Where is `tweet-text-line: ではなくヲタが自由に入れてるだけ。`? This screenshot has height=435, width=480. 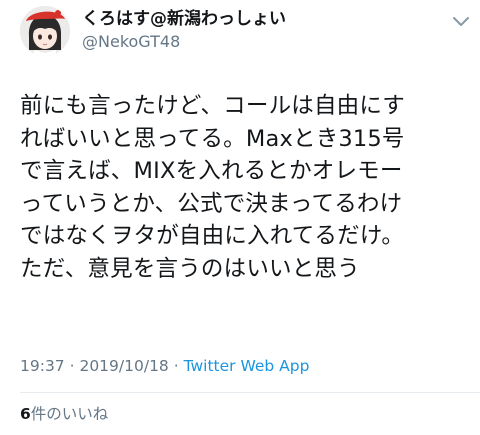
tweet-text-line: ではなくヲタが自由に入れてるだけ。 is located at coordinates (212, 236).